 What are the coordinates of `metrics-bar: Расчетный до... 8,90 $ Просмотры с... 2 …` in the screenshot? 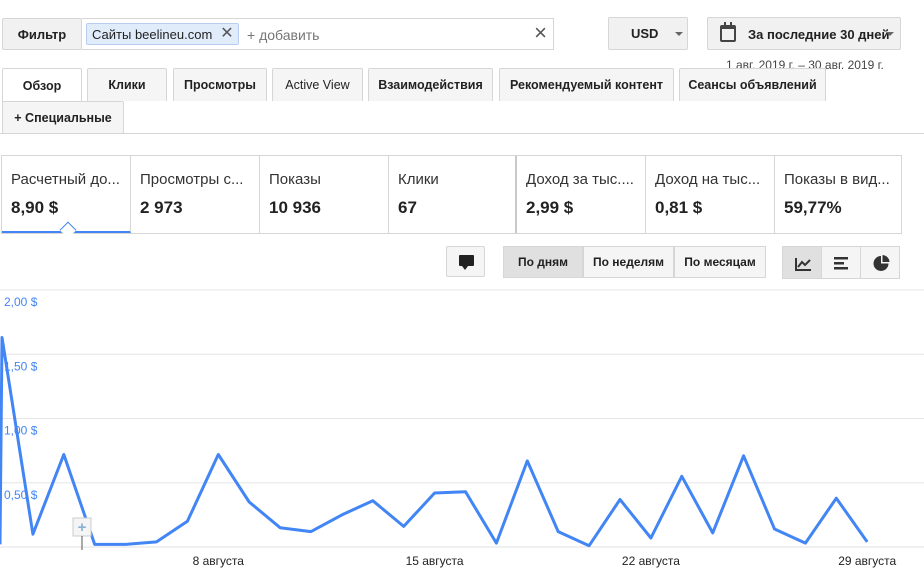 It's located at (451, 194).